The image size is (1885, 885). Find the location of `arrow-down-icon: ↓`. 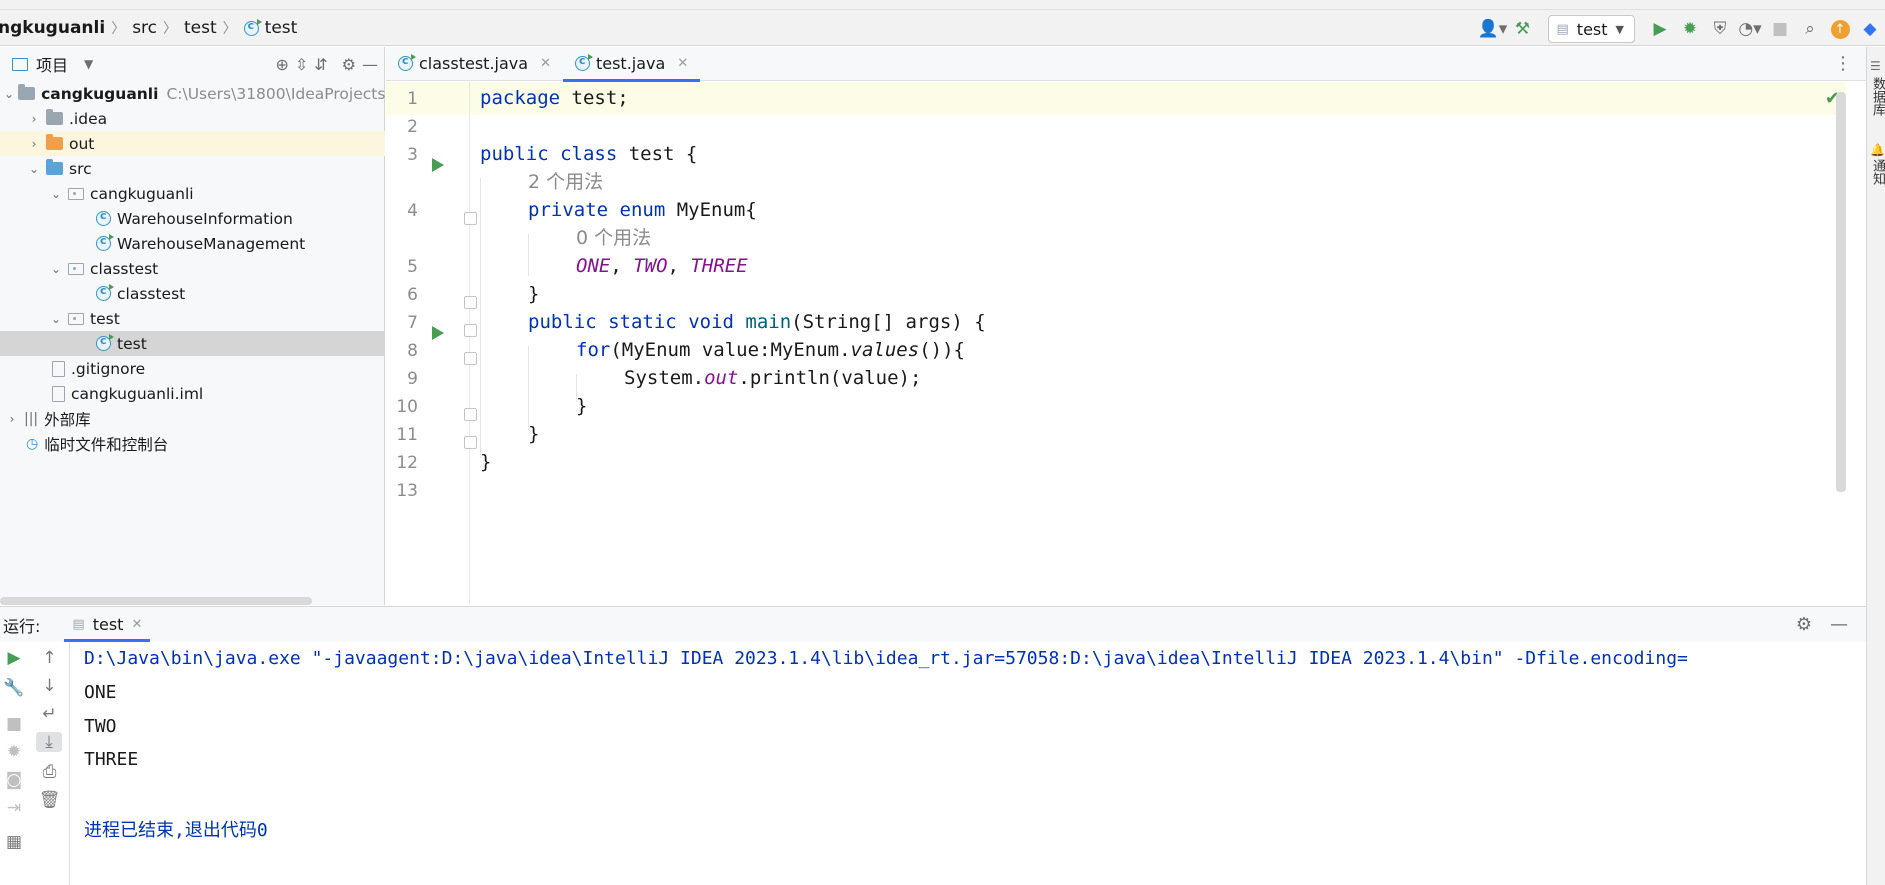

arrow-down-icon: ↓ is located at coordinates (49, 686).